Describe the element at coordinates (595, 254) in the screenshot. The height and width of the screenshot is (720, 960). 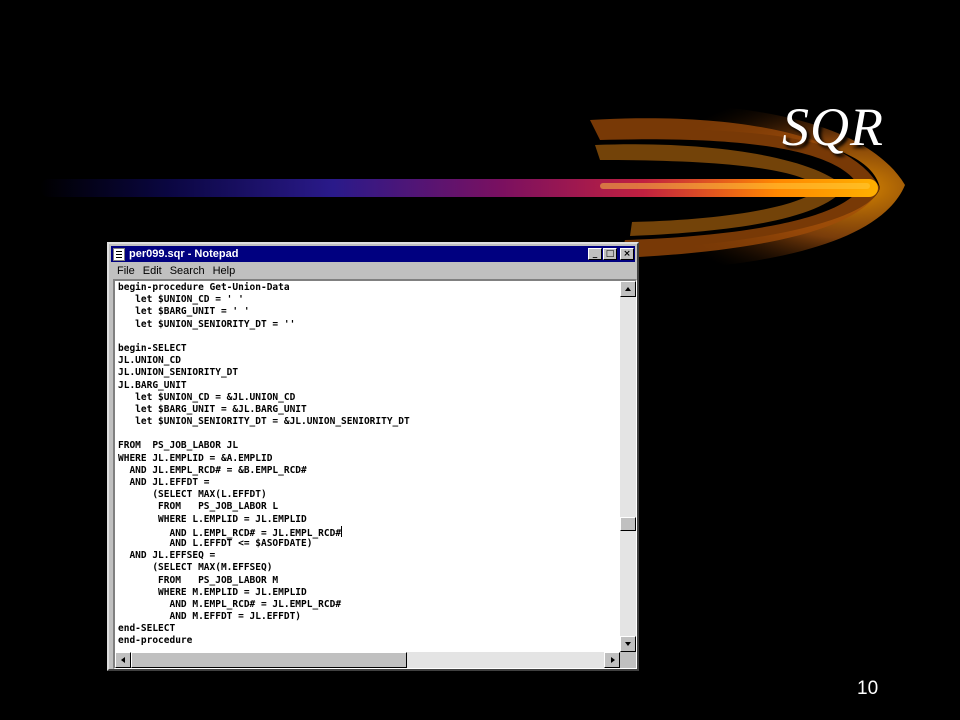
I see `minimize-button: _` at that location.